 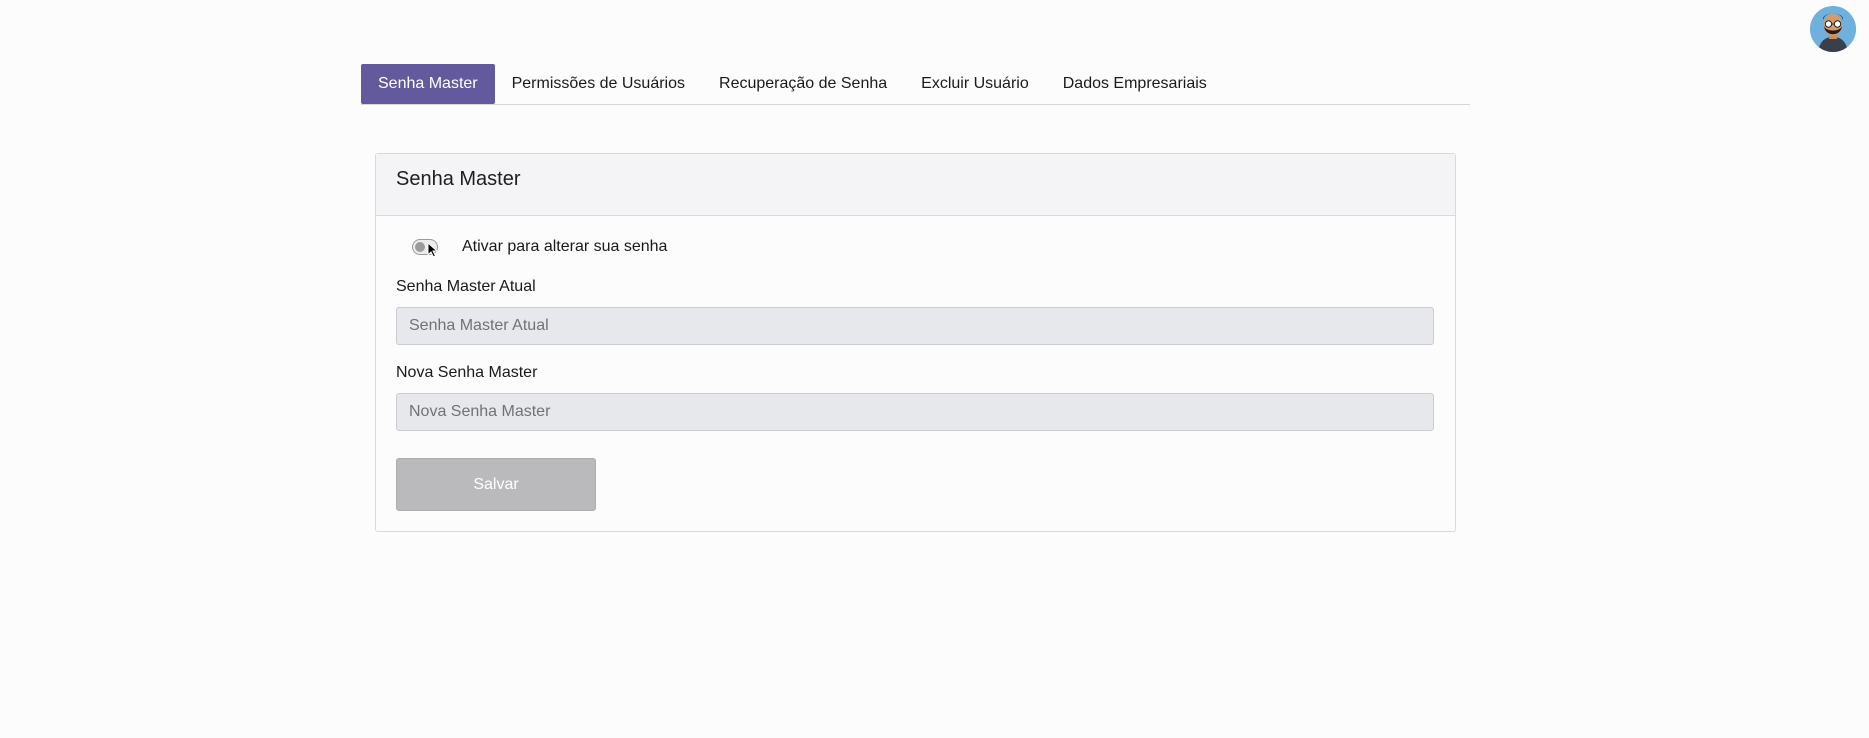 What do you see at coordinates (803, 84) in the screenshot?
I see `tab-recuperacao-senha: Recuperação de Senha` at bounding box center [803, 84].